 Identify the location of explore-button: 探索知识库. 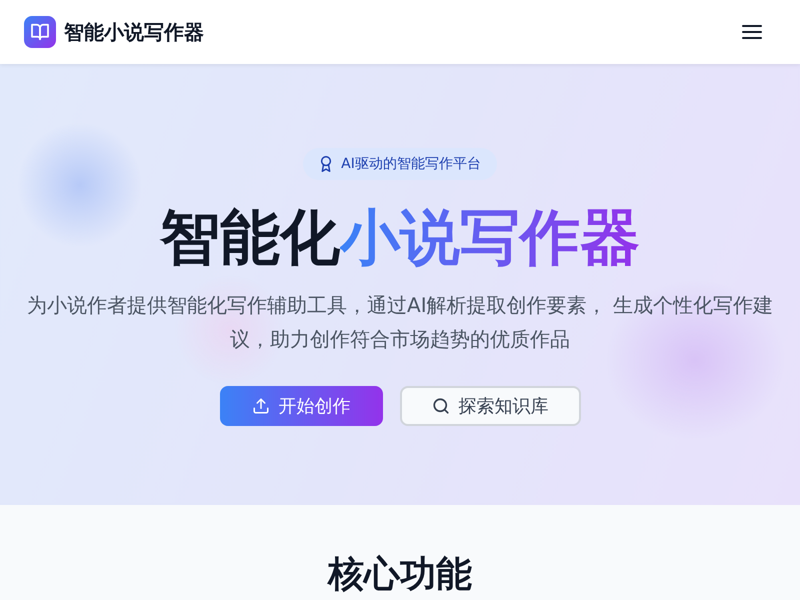
(490, 406).